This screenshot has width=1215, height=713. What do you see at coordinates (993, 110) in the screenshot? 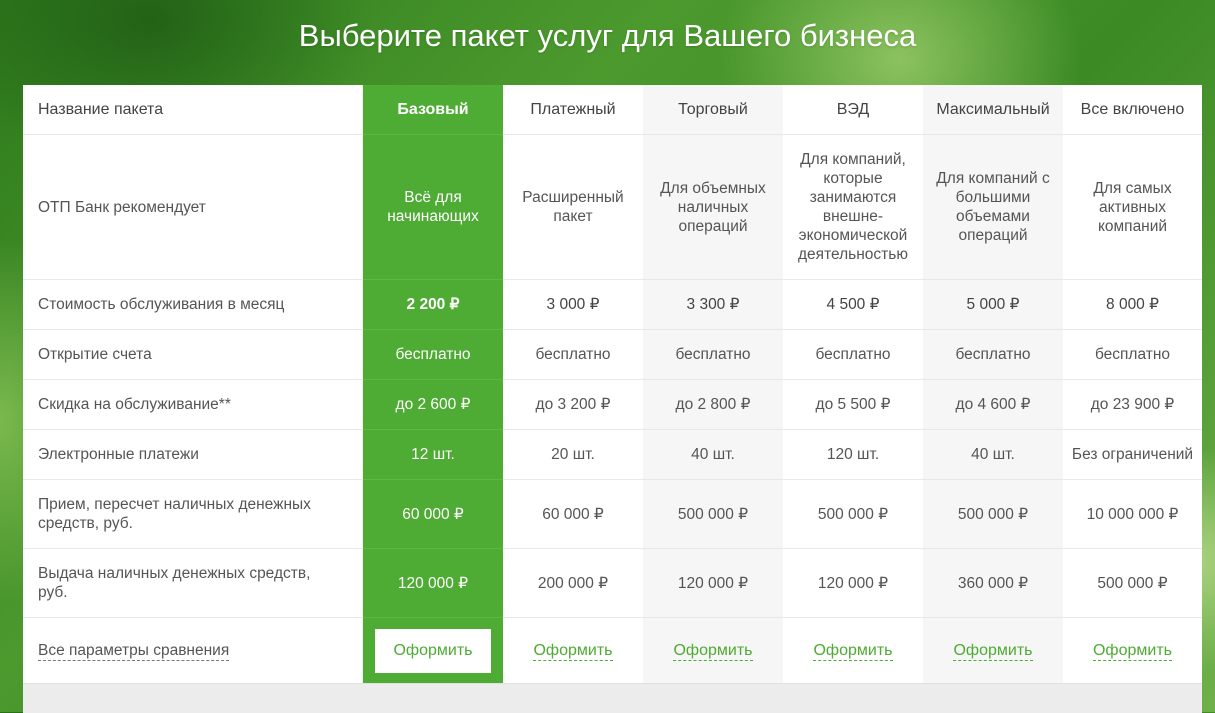
I see `package-header-maximum: Максимальный` at bounding box center [993, 110].